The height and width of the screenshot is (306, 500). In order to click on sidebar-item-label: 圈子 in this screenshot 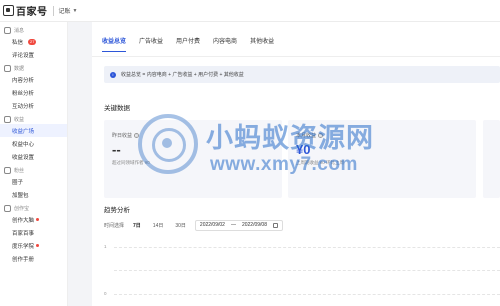, I will do `click(18, 182)`.